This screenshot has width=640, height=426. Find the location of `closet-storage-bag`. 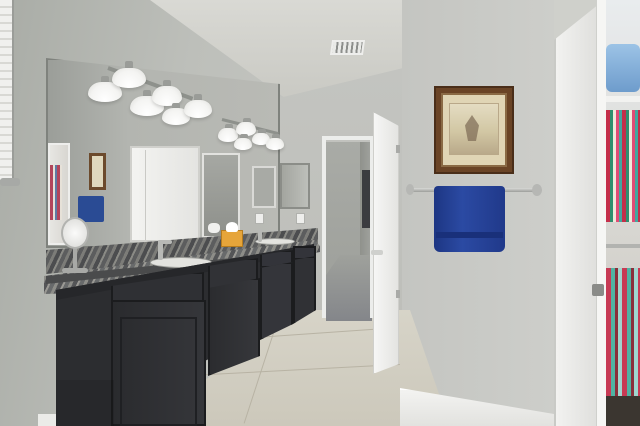

closet-storage-bag is located at coordinates (623, 68).